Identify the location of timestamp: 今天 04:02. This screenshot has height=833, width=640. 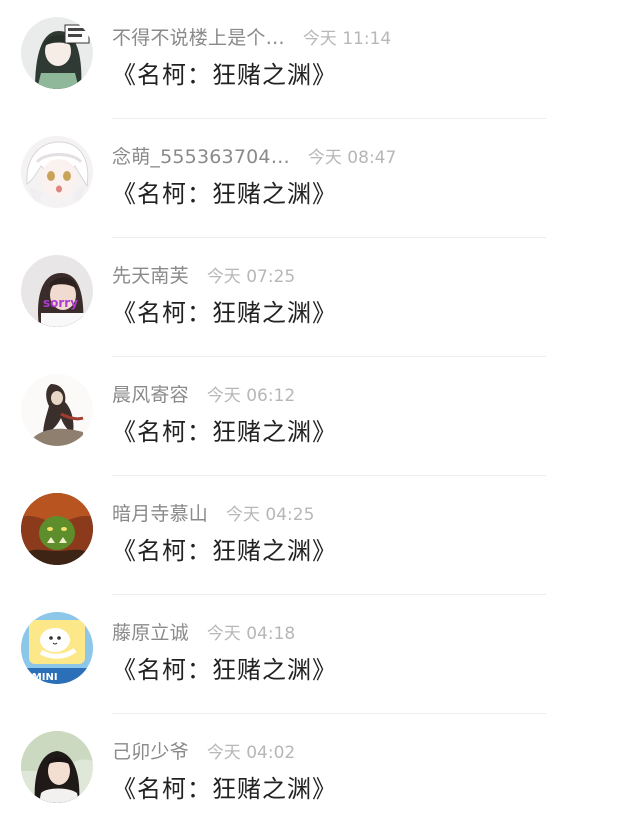
(251, 752).